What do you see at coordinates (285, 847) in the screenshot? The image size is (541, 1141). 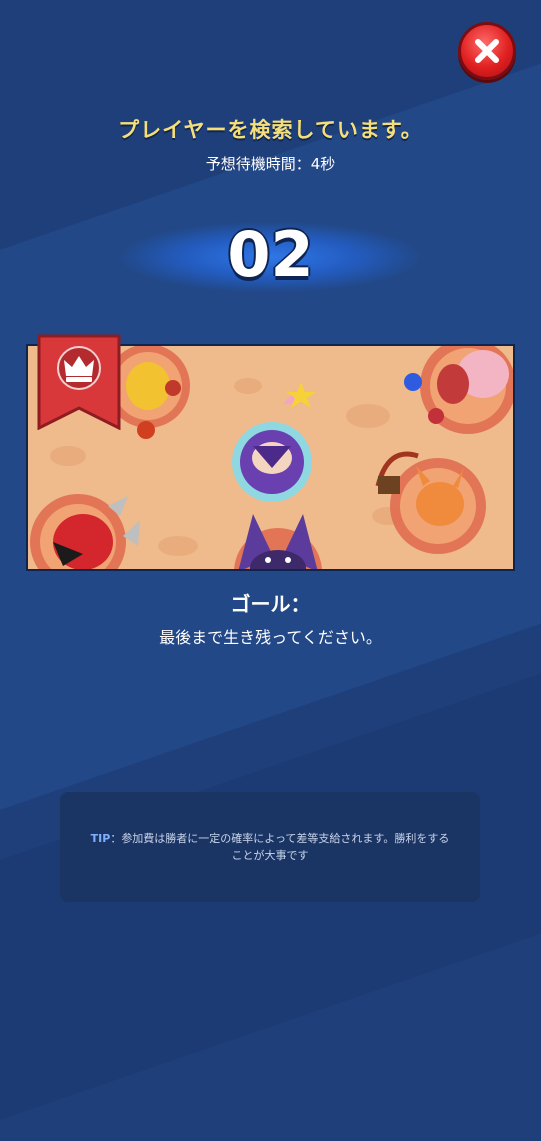 I see `tip-text: 参加費は勝者に一定の確率によって差等支給されます。勝利をすることが大事です` at bounding box center [285, 847].